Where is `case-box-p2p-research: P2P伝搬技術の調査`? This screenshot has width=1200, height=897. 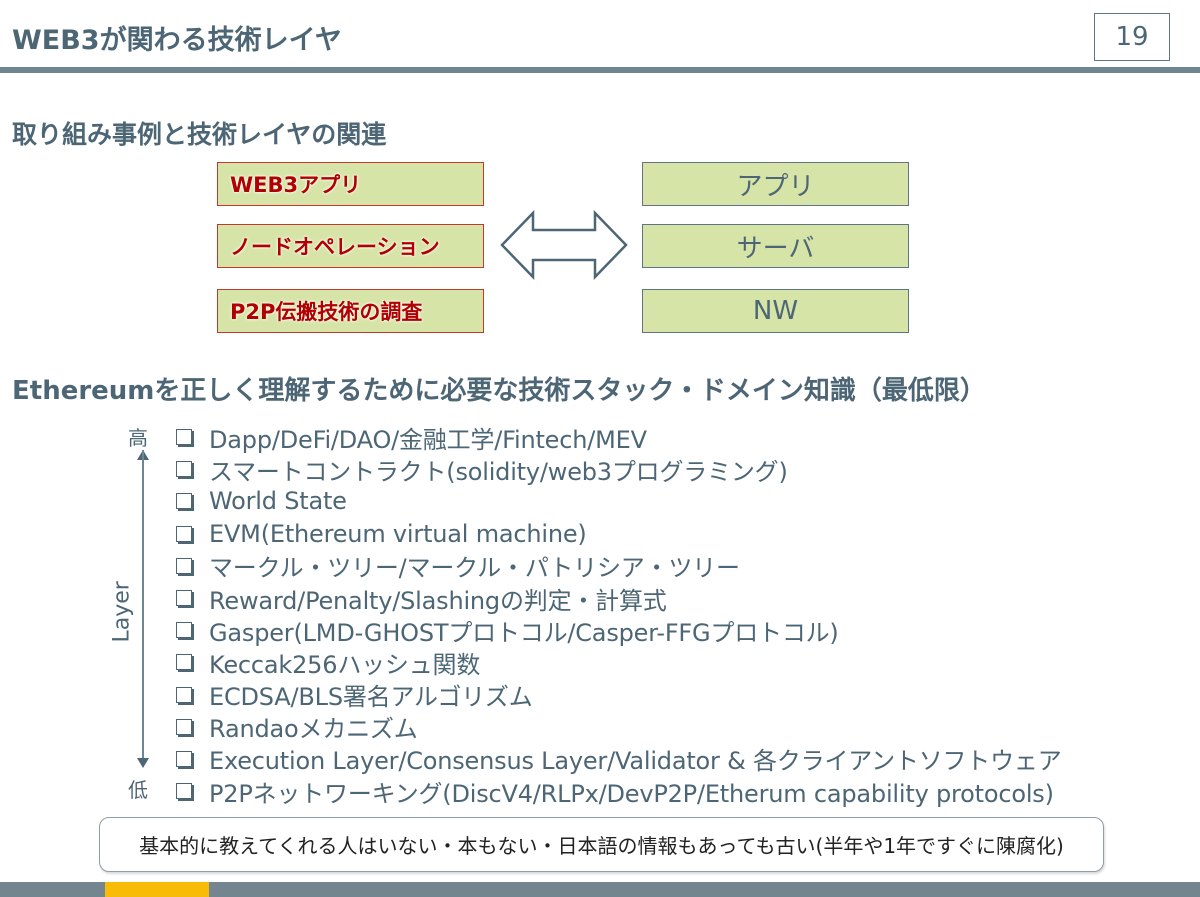
case-box-p2p-research: P2P伝搬技術の調査 is located at coordinates (350, 311).